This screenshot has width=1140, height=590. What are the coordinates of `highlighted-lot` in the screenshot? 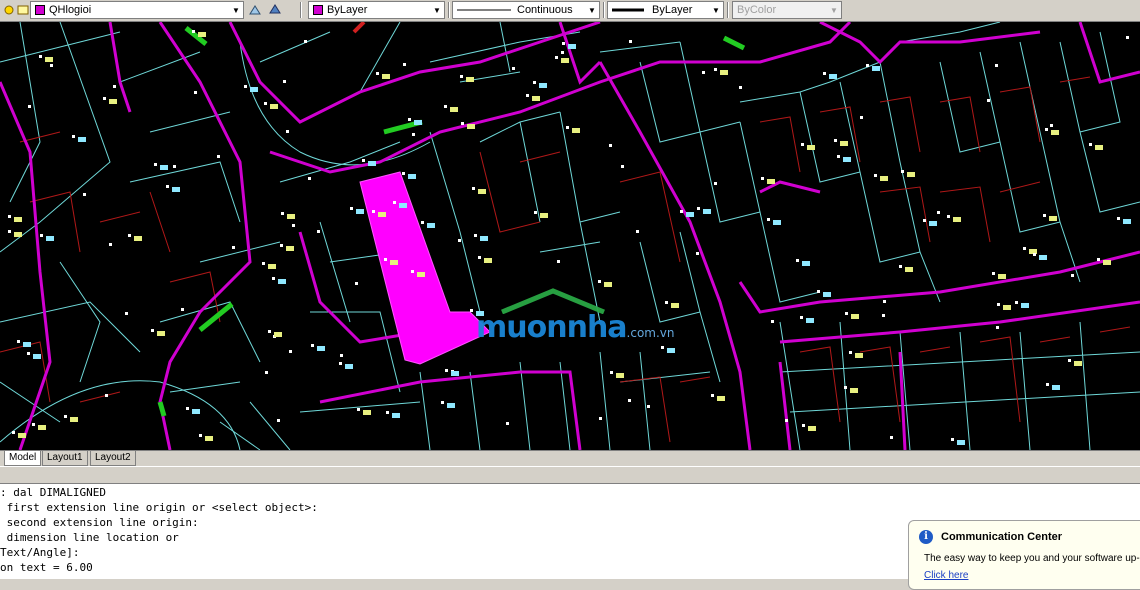 It's located at (425, 268).